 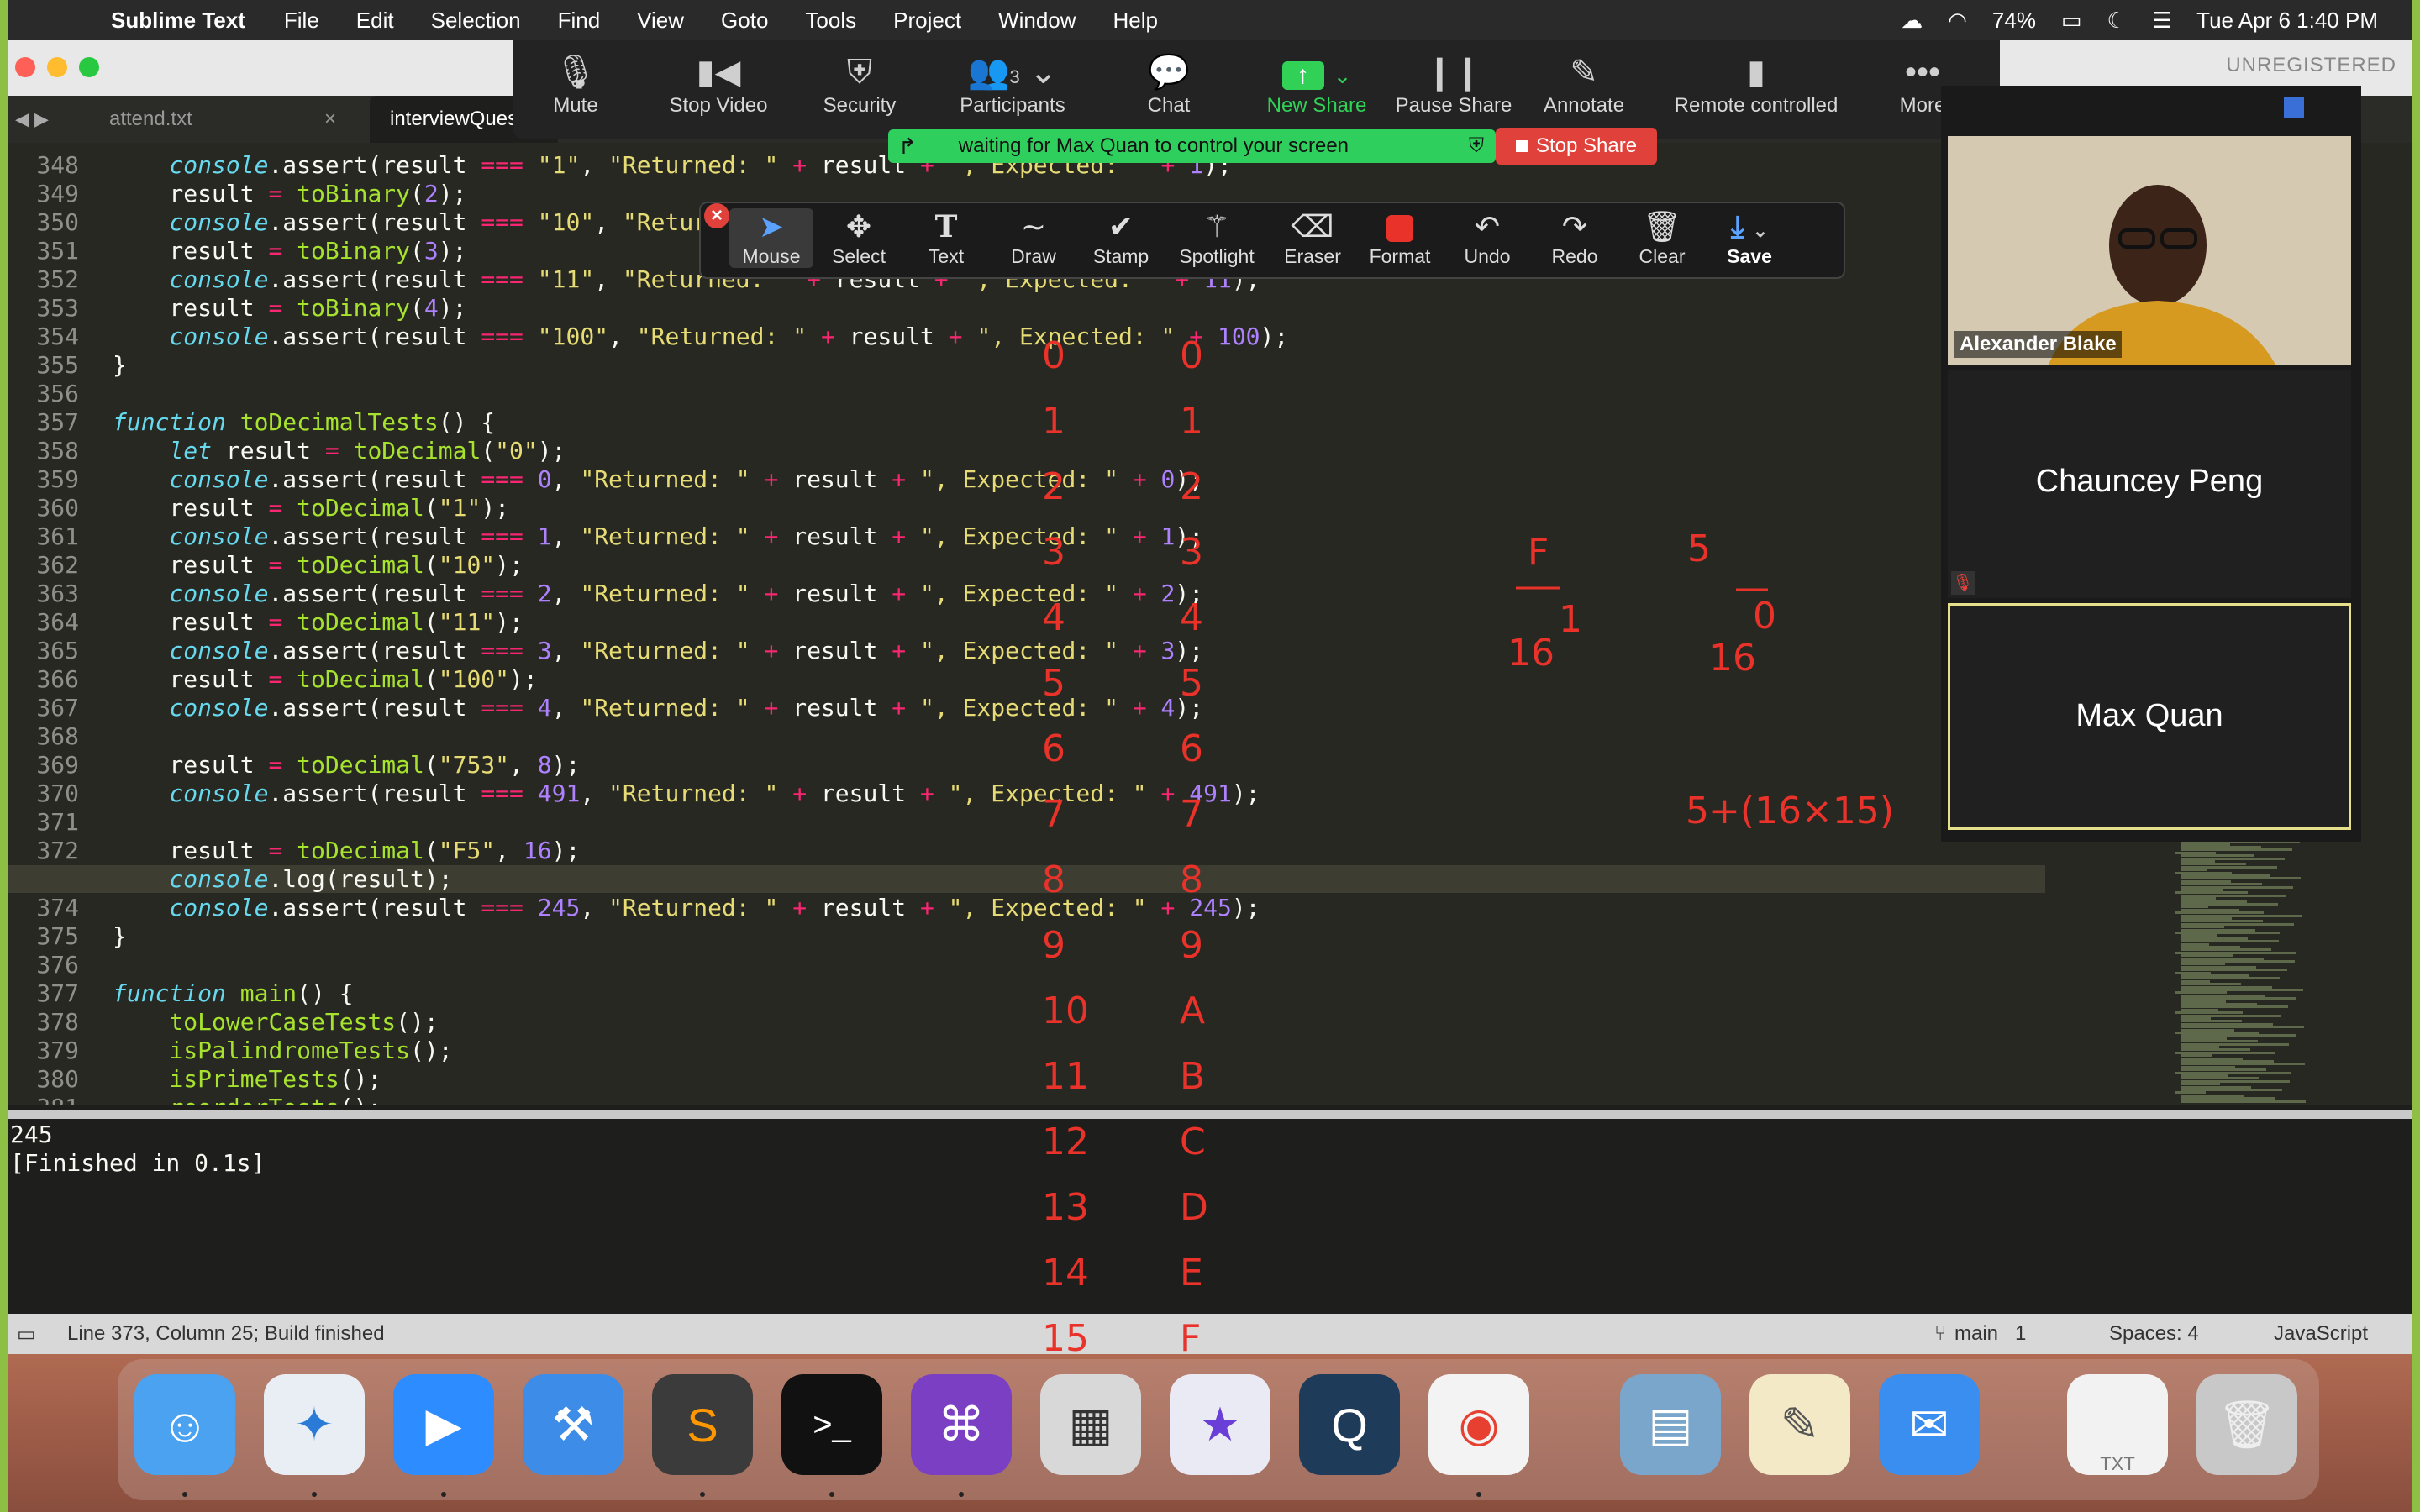 What do you see at coordinates (946, 238) in the screenshot?
I see `annotate-text-tool: T Text` at bounding box center [946, 238].